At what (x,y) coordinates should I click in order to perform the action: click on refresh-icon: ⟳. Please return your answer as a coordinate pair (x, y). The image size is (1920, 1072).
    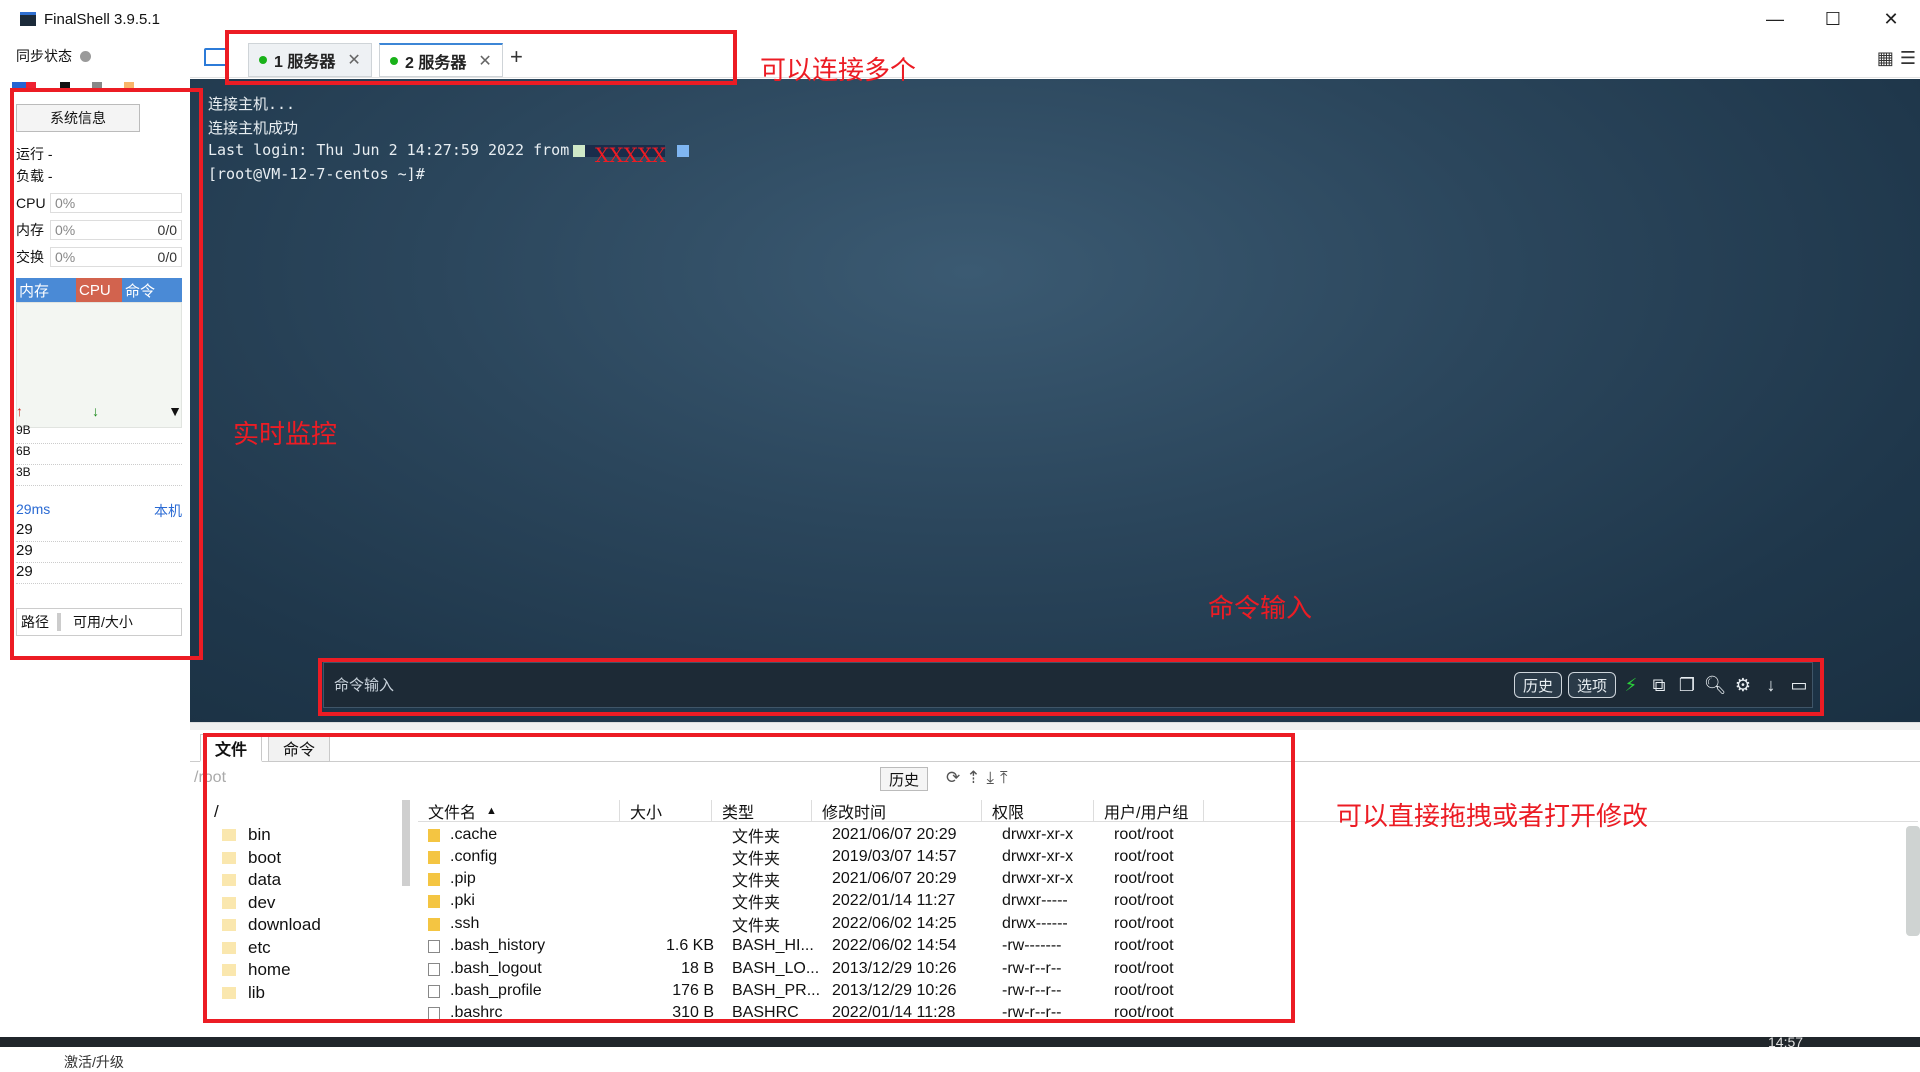
    Looking at the image, I should click on (953, 778).